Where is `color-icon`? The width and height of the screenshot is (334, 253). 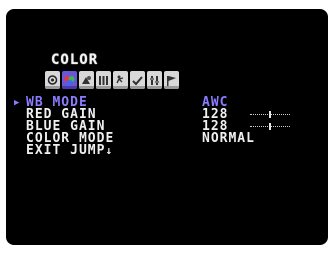
color-icon is located at coordinates (69, 80).